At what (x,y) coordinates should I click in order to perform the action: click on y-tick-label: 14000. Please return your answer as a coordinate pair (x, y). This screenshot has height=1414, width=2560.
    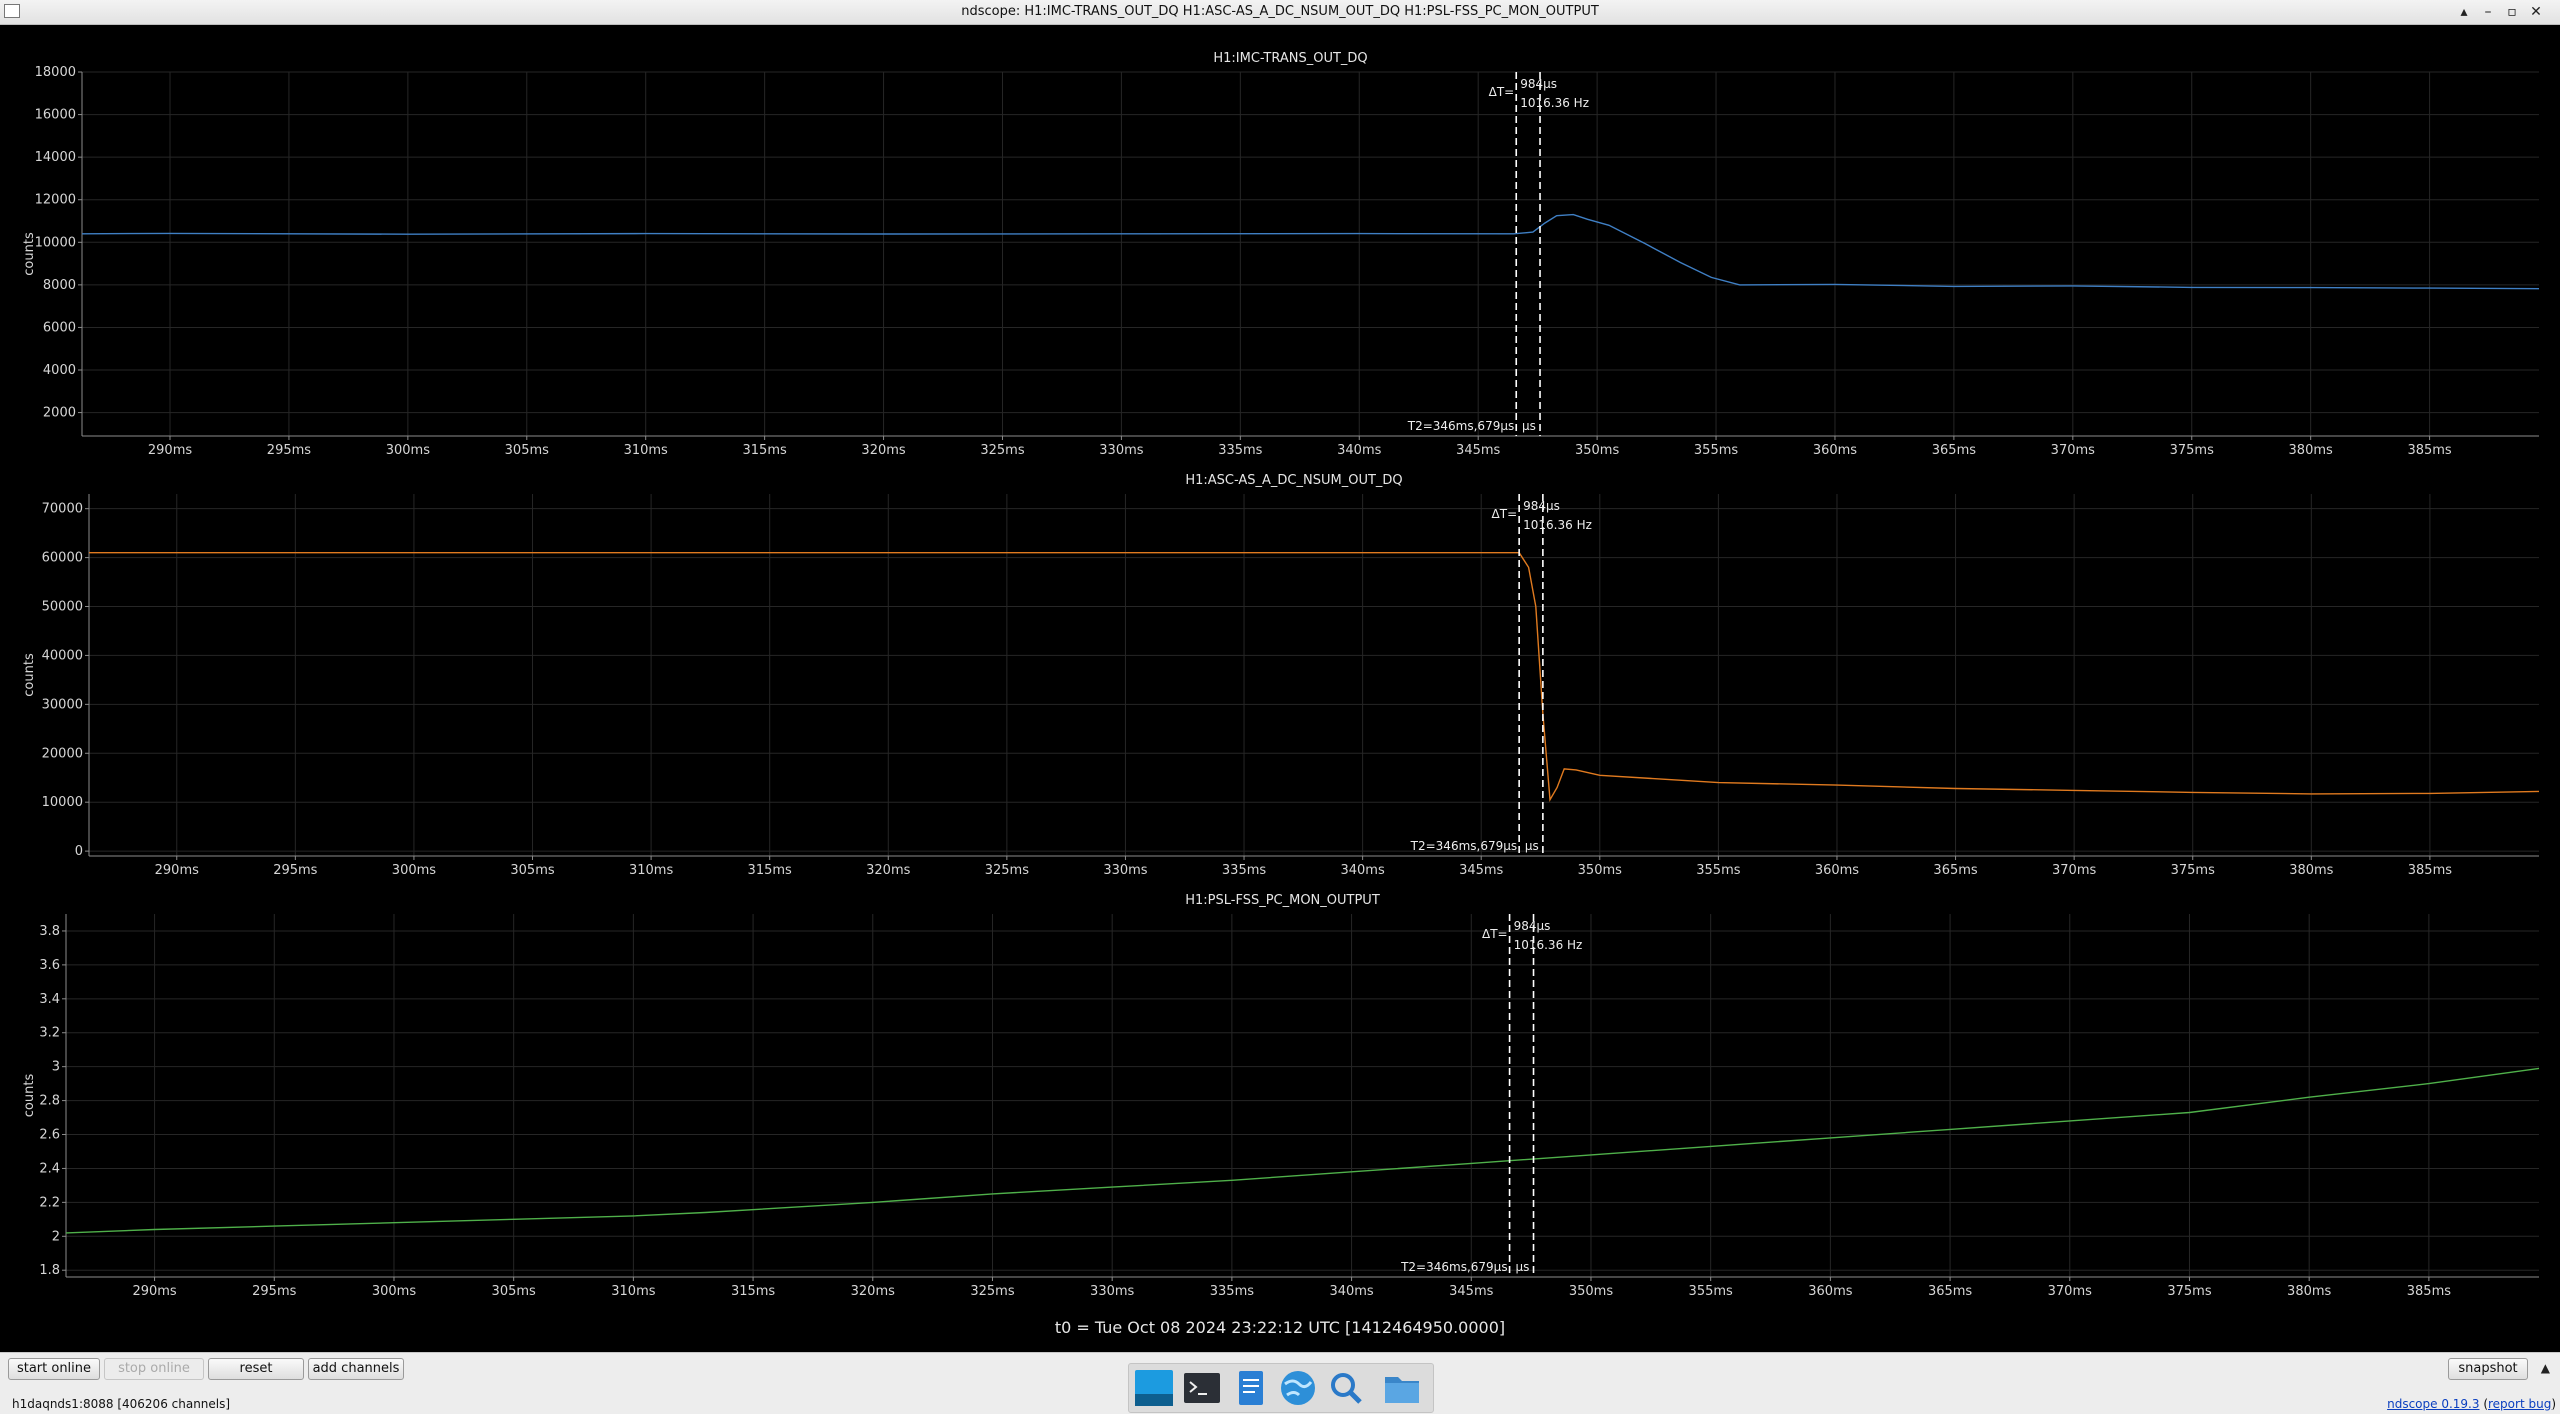
    Looking at the image, I should click on (55, 157).